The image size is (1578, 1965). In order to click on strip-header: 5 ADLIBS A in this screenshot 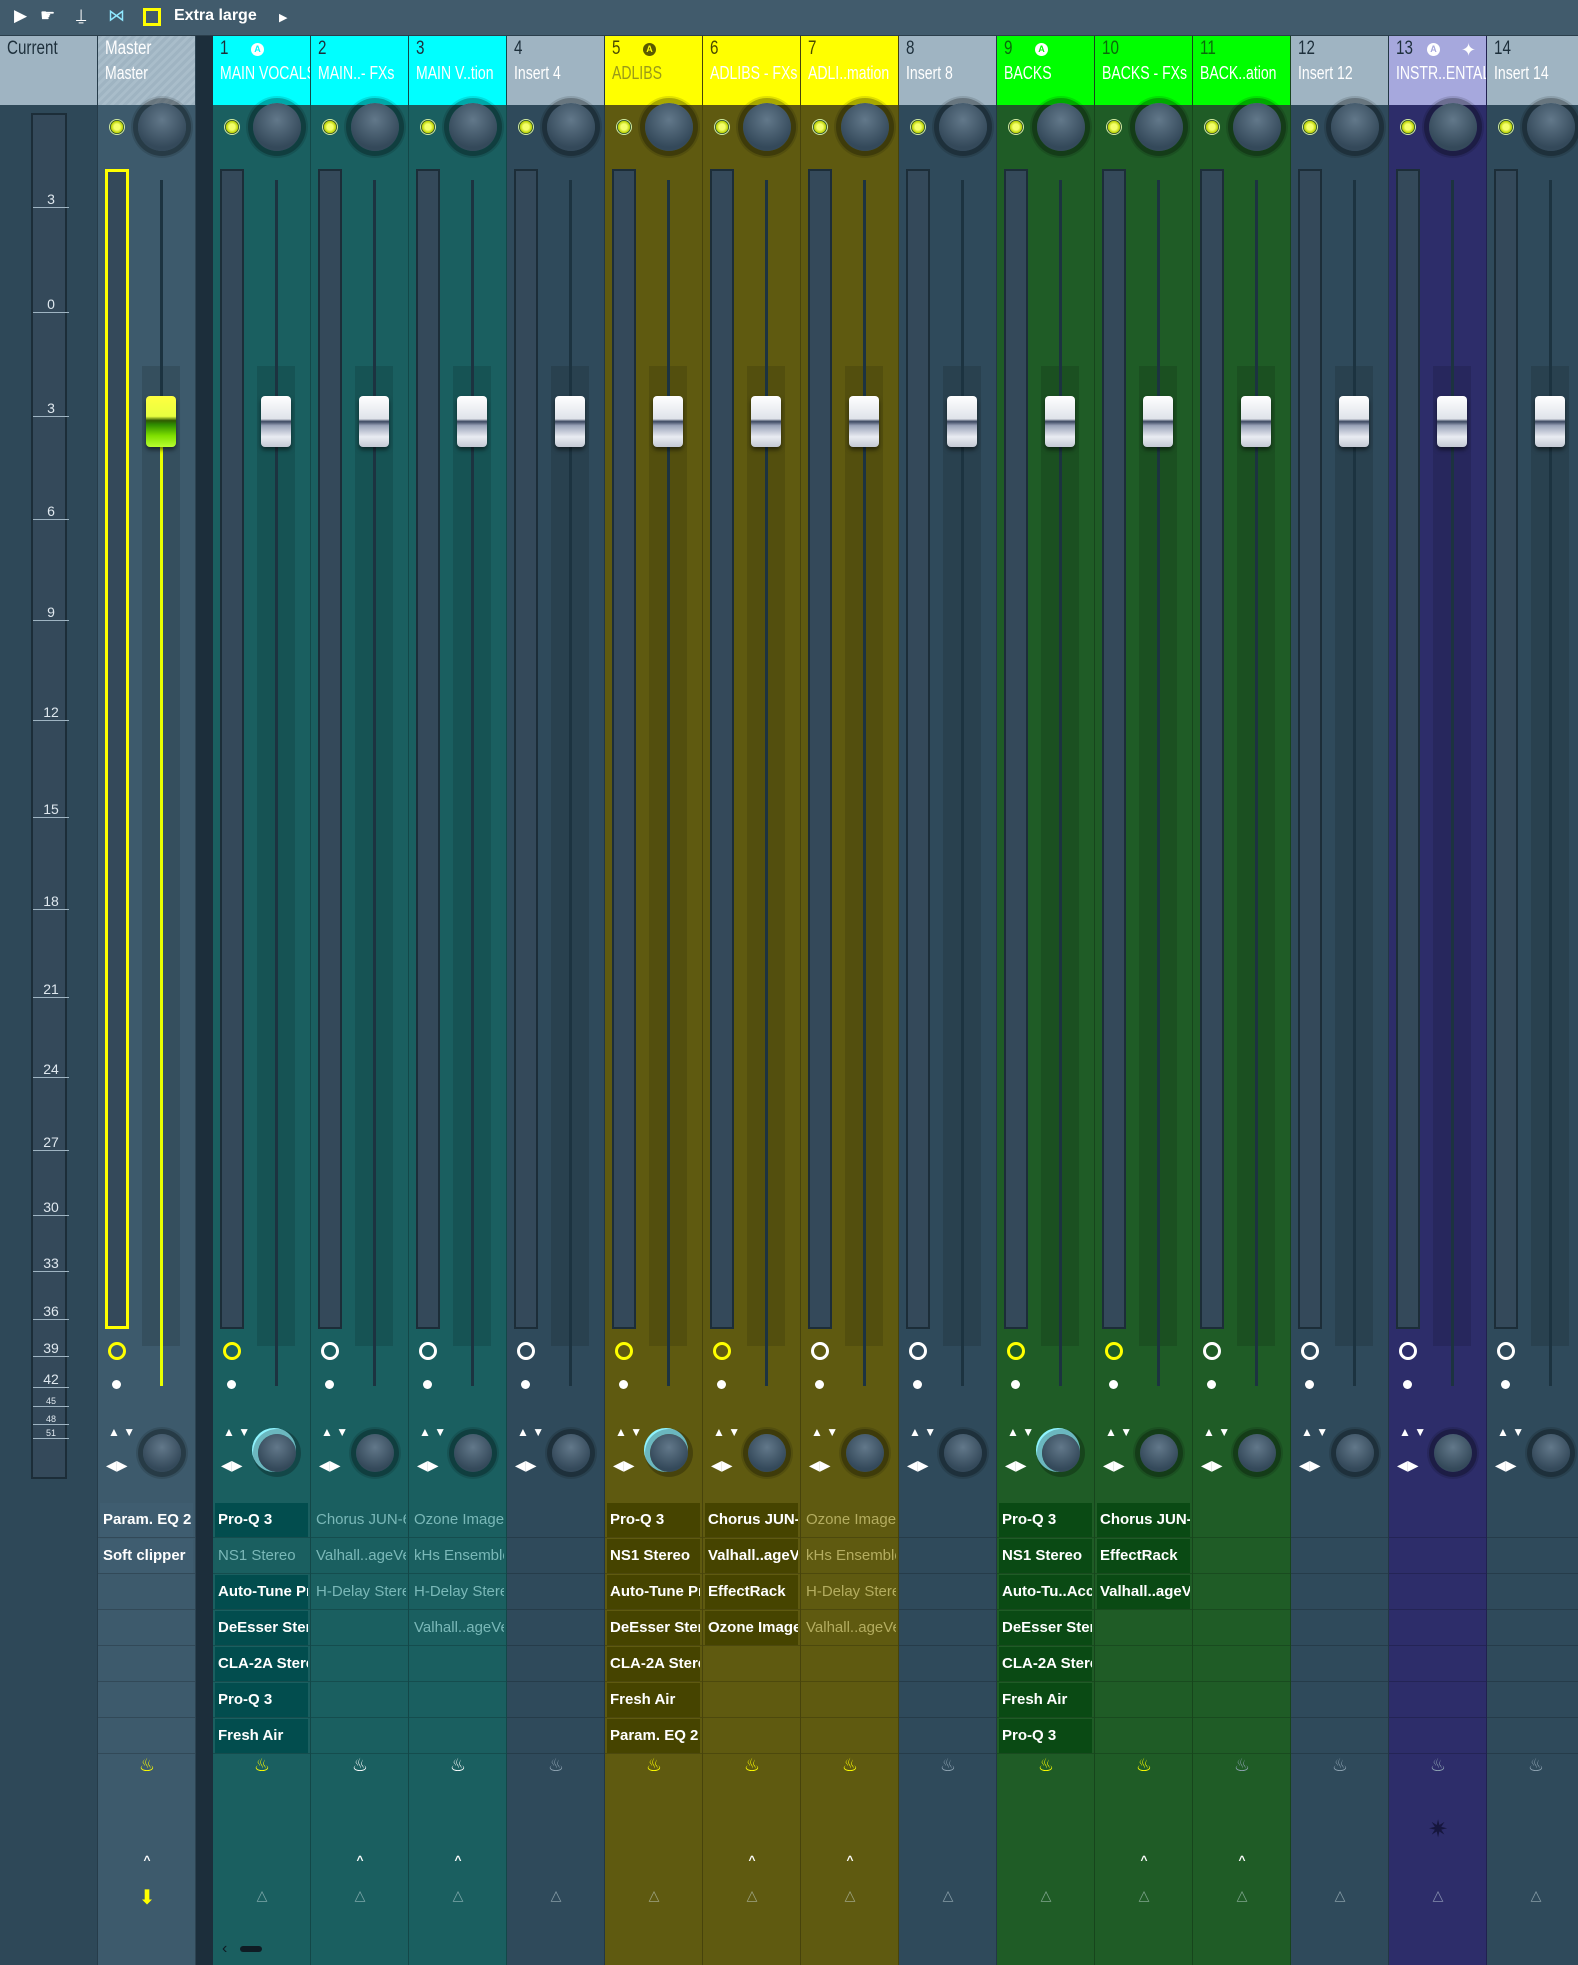, I will do `click(653, 70)`.